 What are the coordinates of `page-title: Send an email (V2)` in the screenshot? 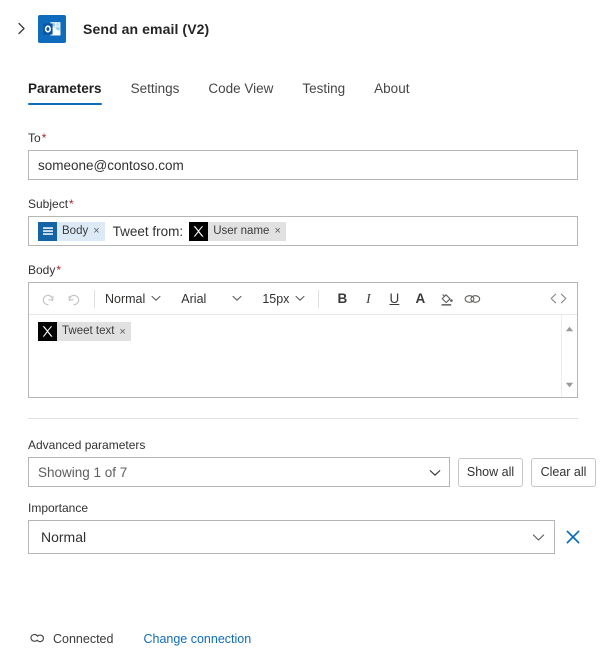 It's located at (146, 28).